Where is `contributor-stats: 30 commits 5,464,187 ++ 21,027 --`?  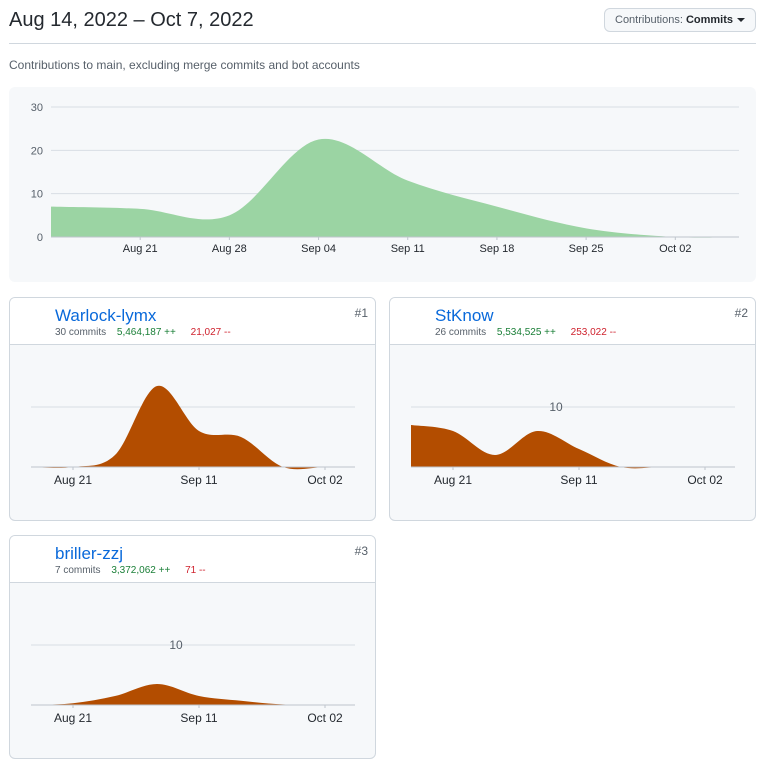 contributor-stats: 30 commits 5,464,187 ++ 21,027 -- is located at coordinates (143, 332).